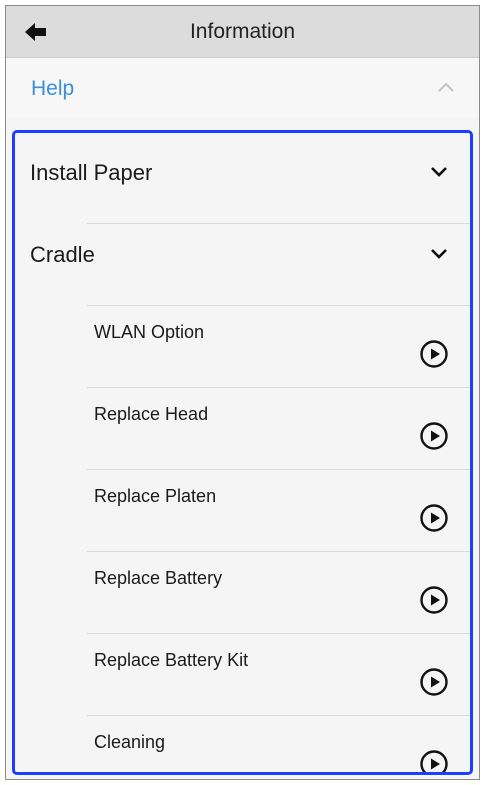  What do you see at coordinates (130, 742) in the screenshot?
I see `item-label: Cleaning` at bounding box center [130, 742].